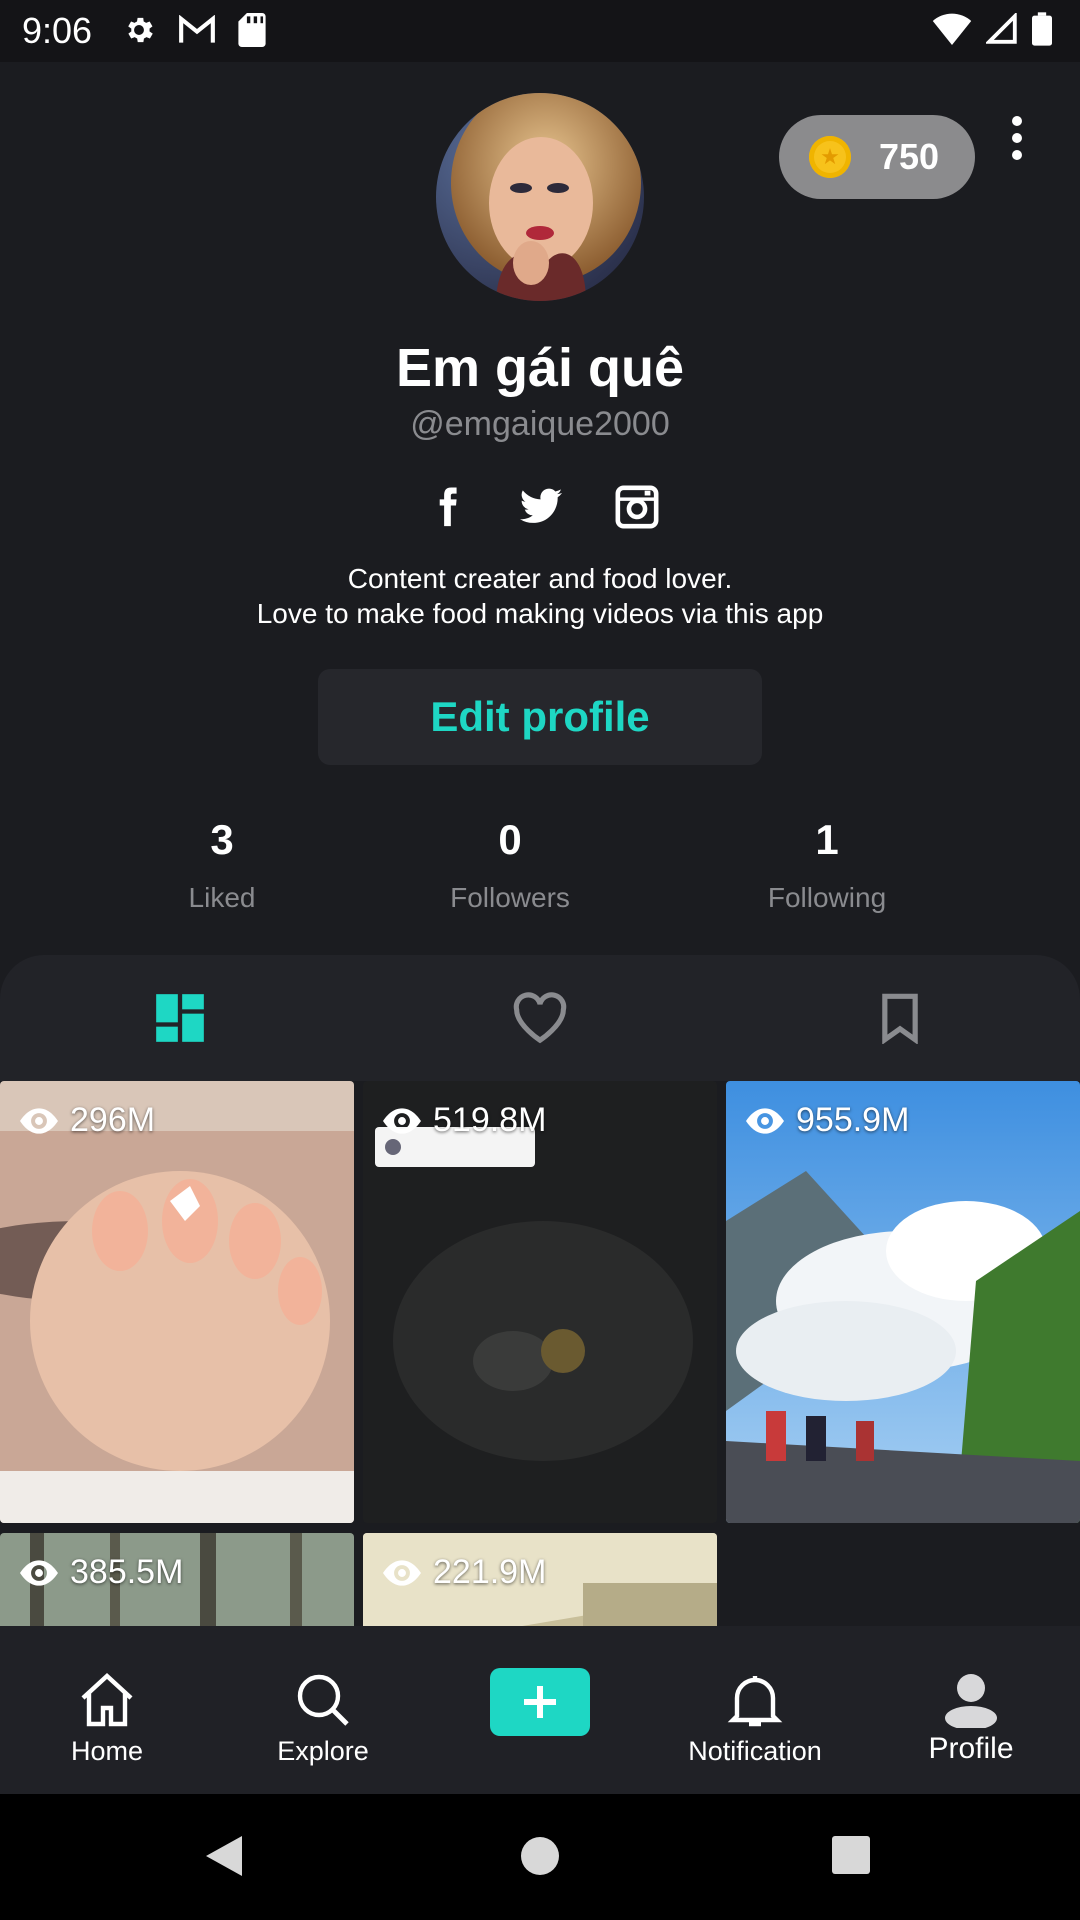  Describe the element at coordinates (755, 1751) in the screenshot. I see `nav-notification-label: Notification` at that location.